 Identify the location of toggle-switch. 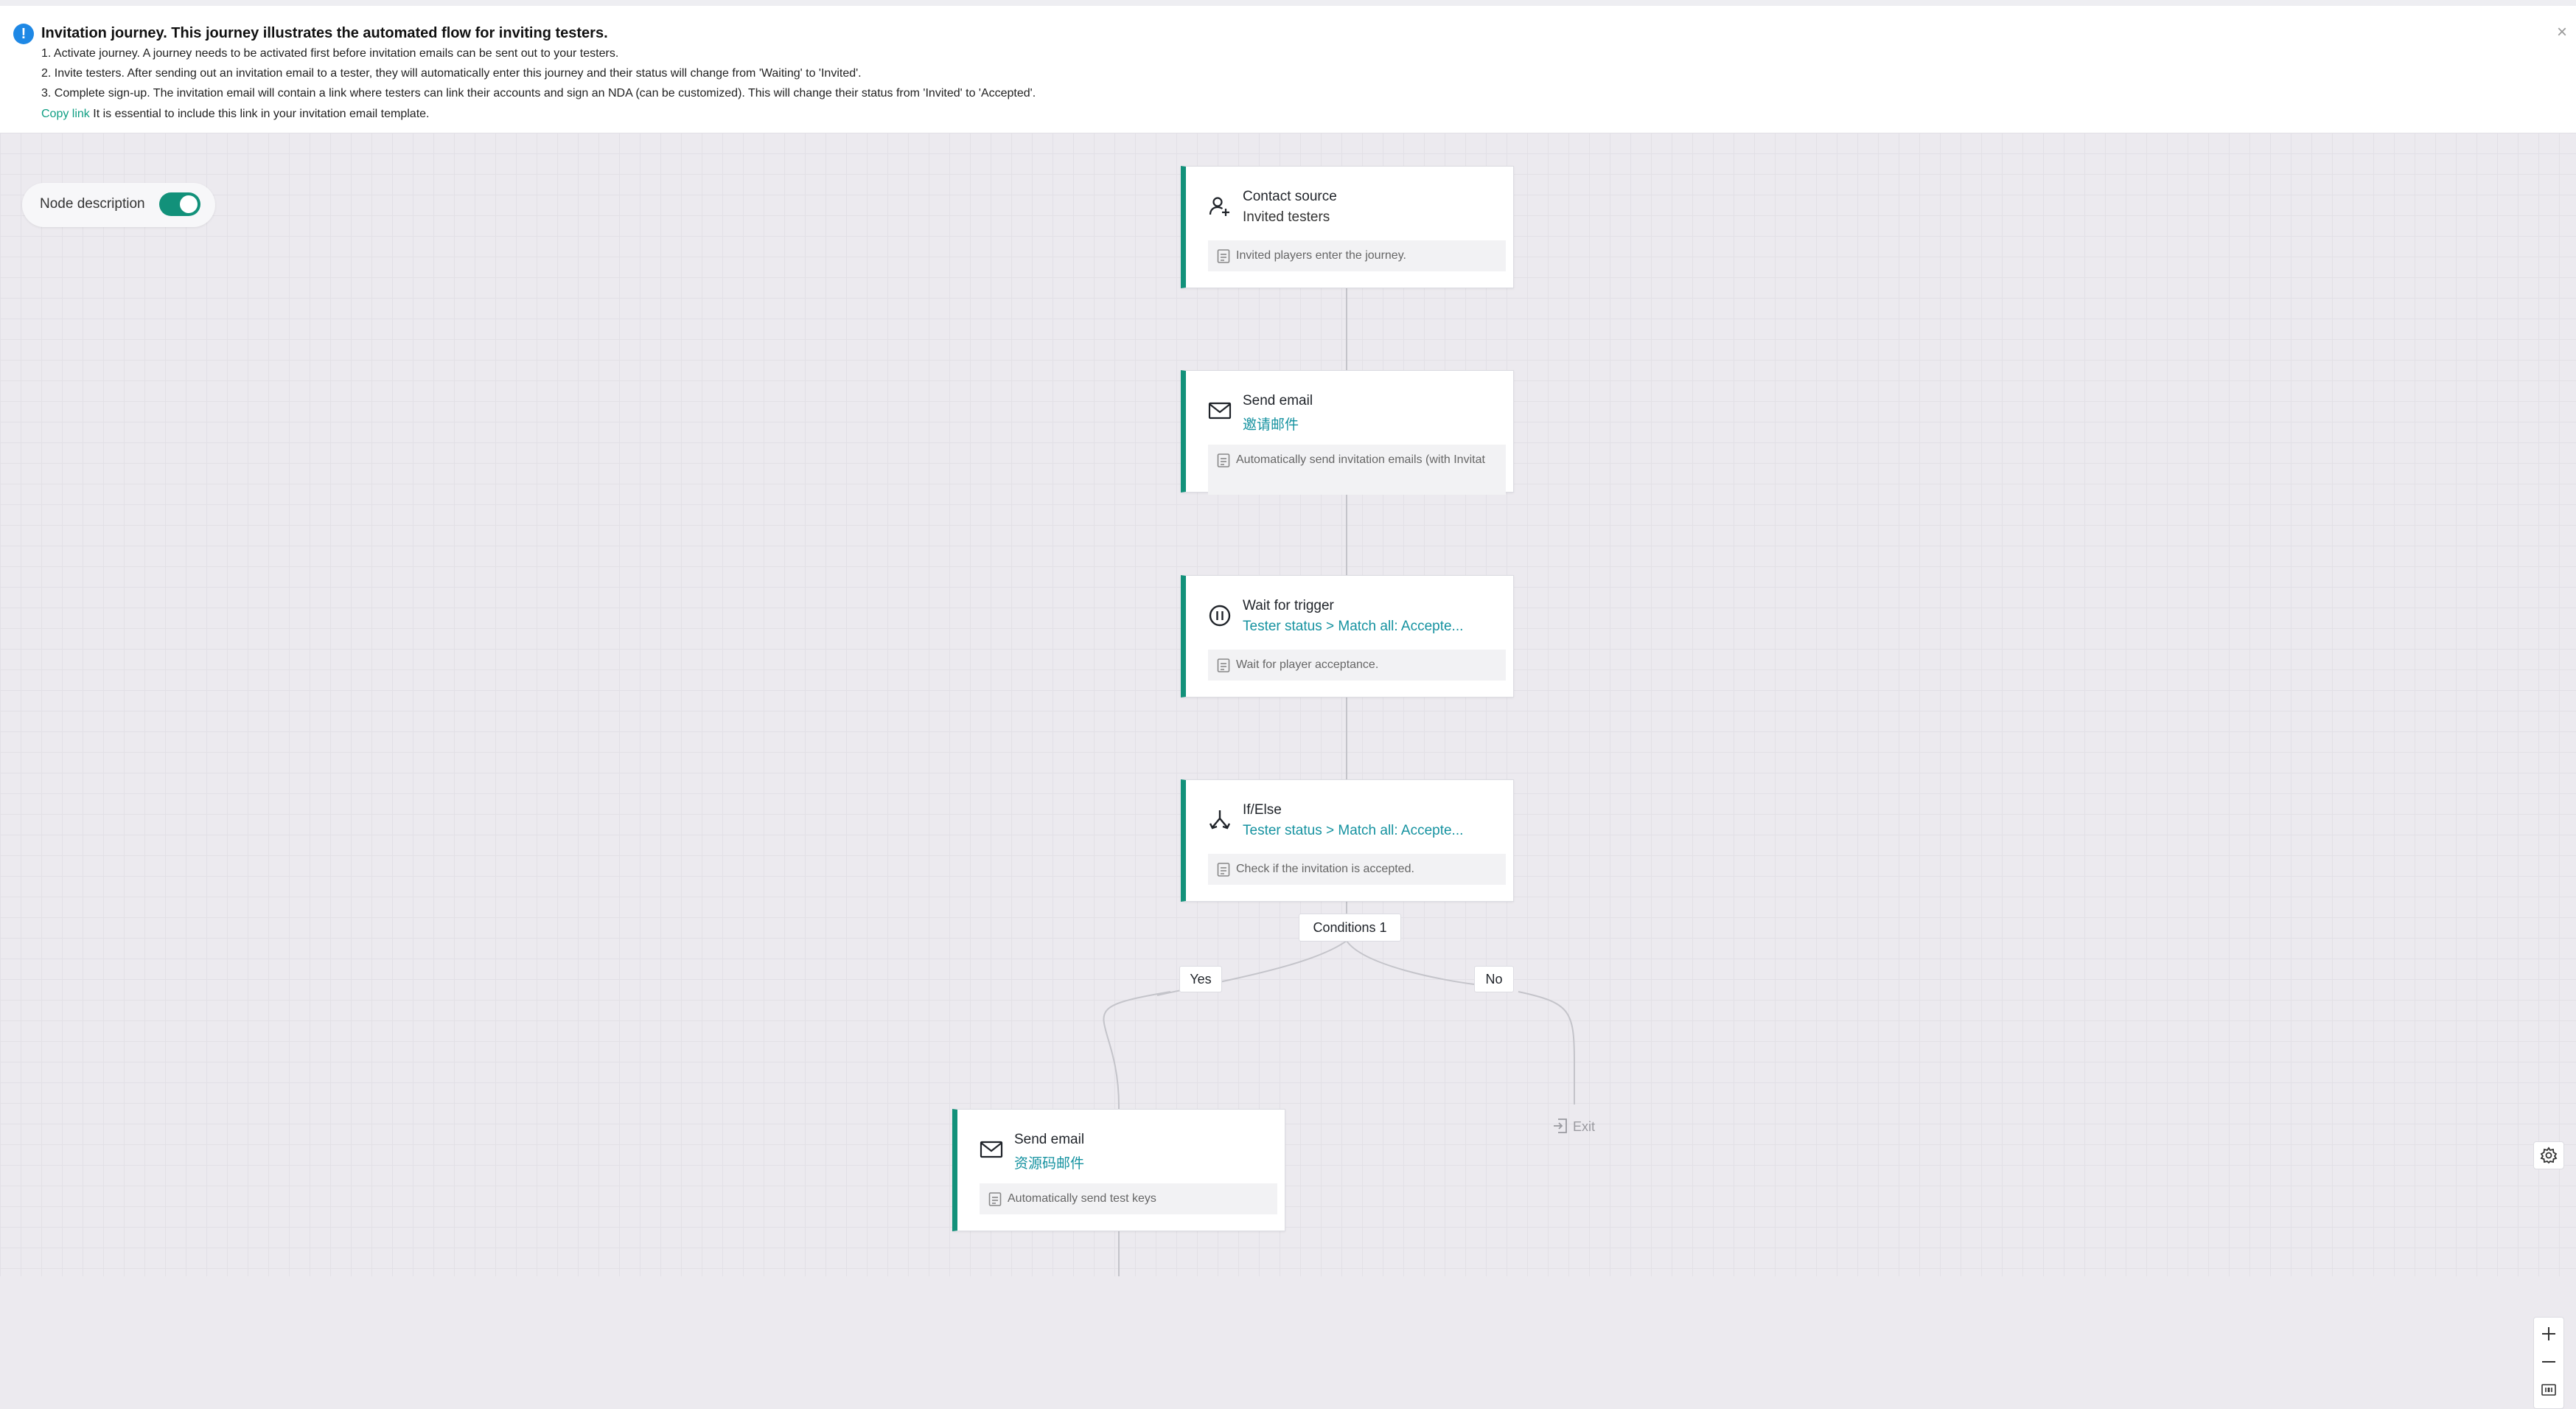
(179, 204).